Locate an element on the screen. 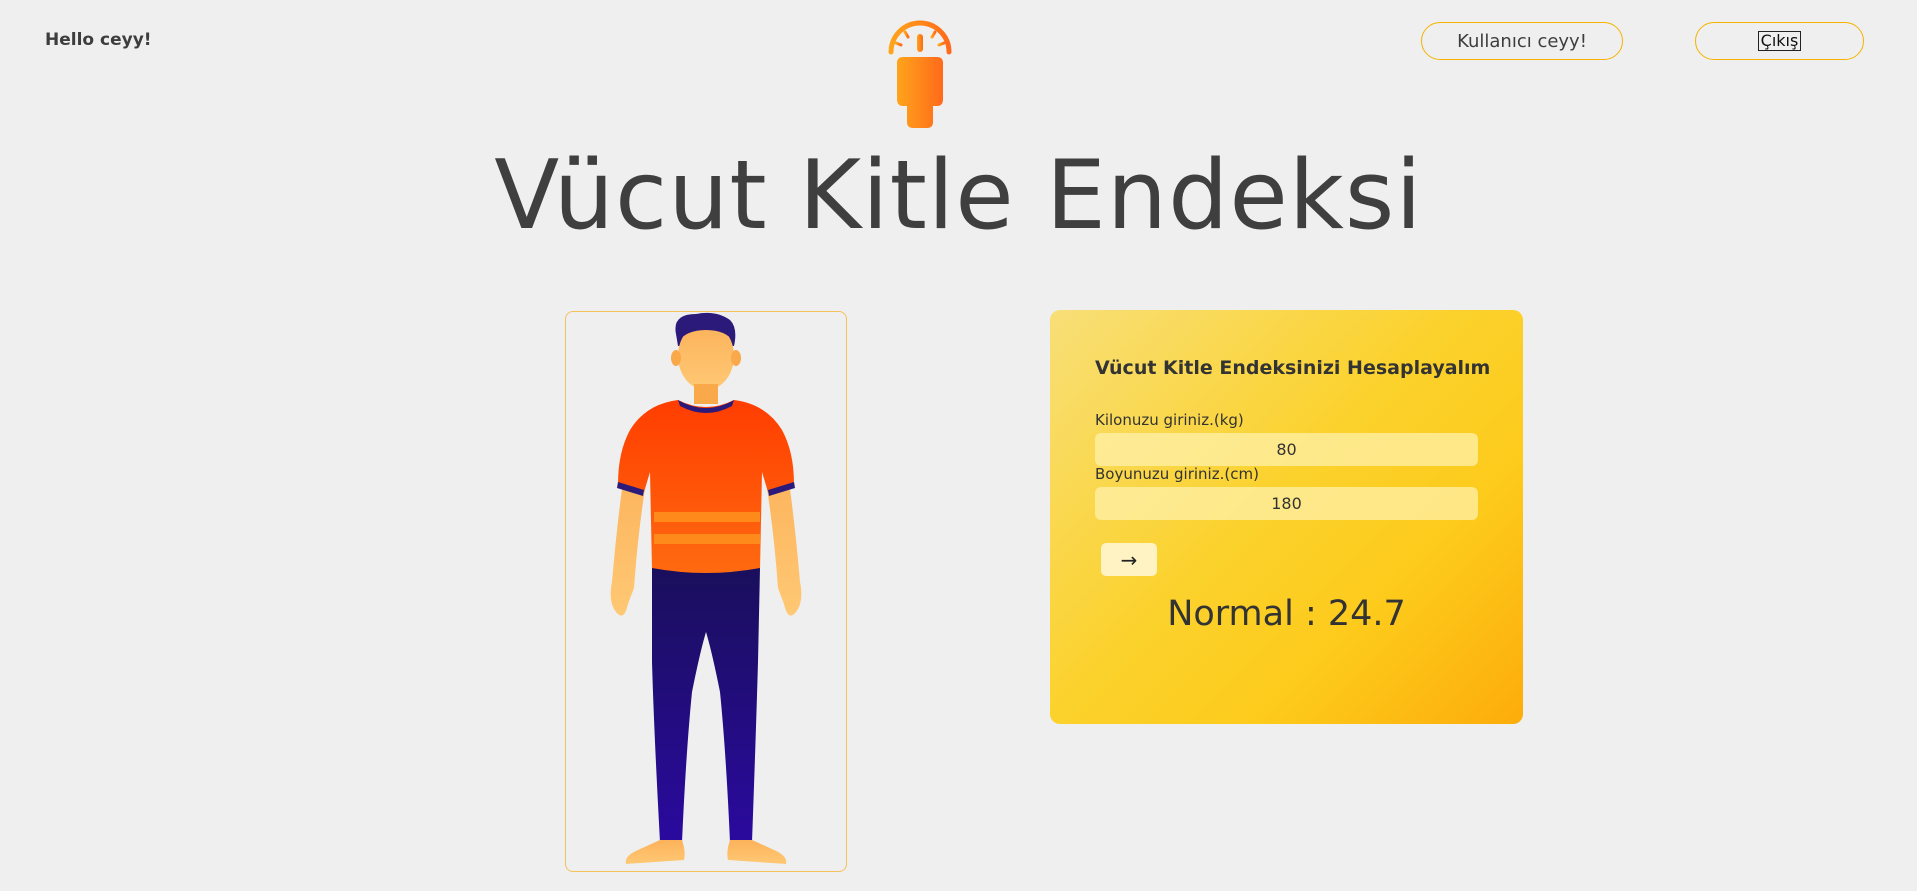 Image resolution: width=1917 pixels, height=891 pixels. page-title: Vücut Kitle Endeksi is located at coordinates (958, 196).